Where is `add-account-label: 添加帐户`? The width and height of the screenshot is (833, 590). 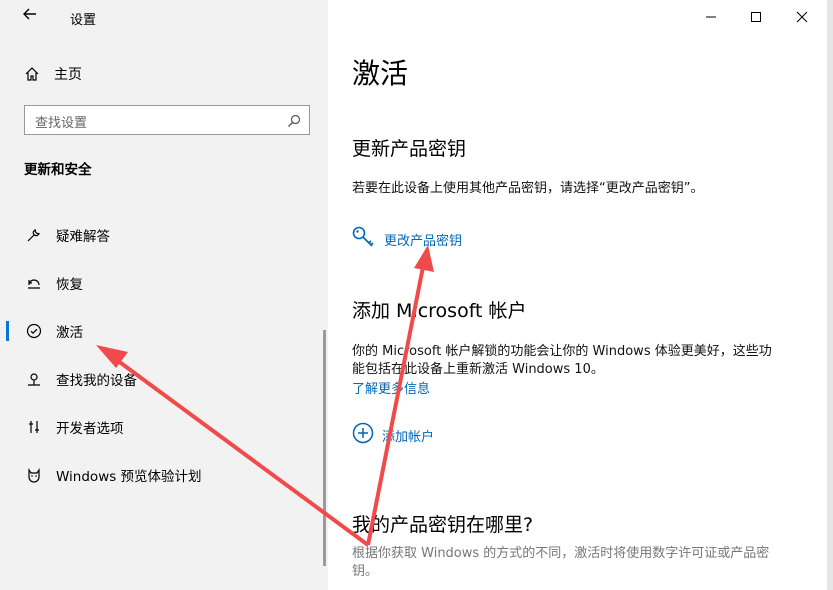 add-account-label: 添加帐户 is located at coordinates (408, 437).